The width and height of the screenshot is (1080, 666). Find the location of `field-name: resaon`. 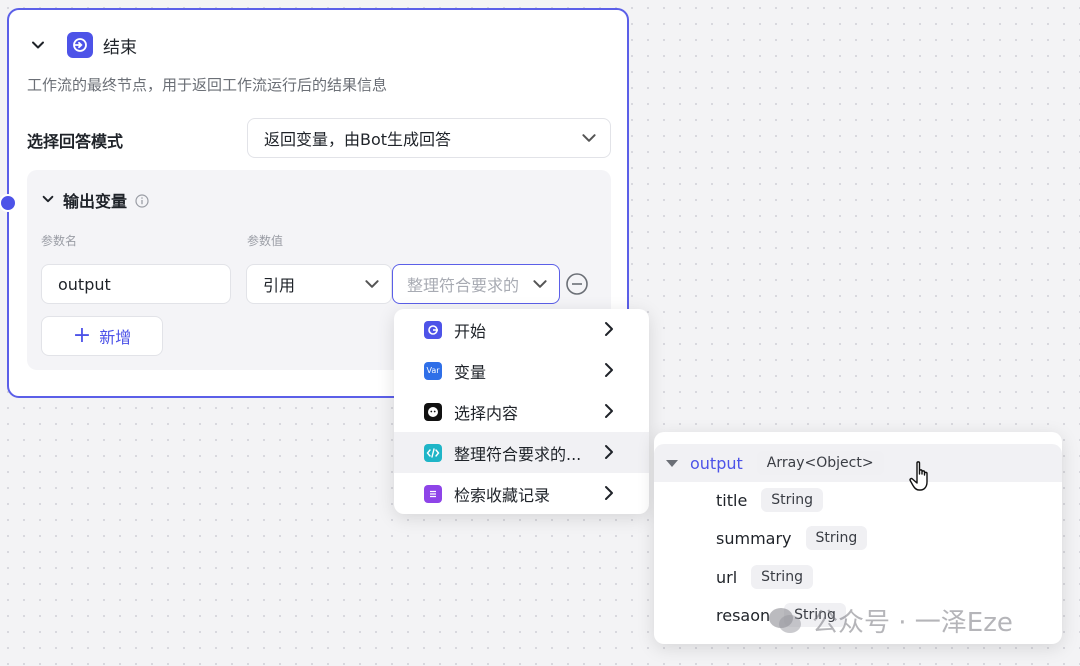

field-name: resaon is located at coordinates (743, 615).